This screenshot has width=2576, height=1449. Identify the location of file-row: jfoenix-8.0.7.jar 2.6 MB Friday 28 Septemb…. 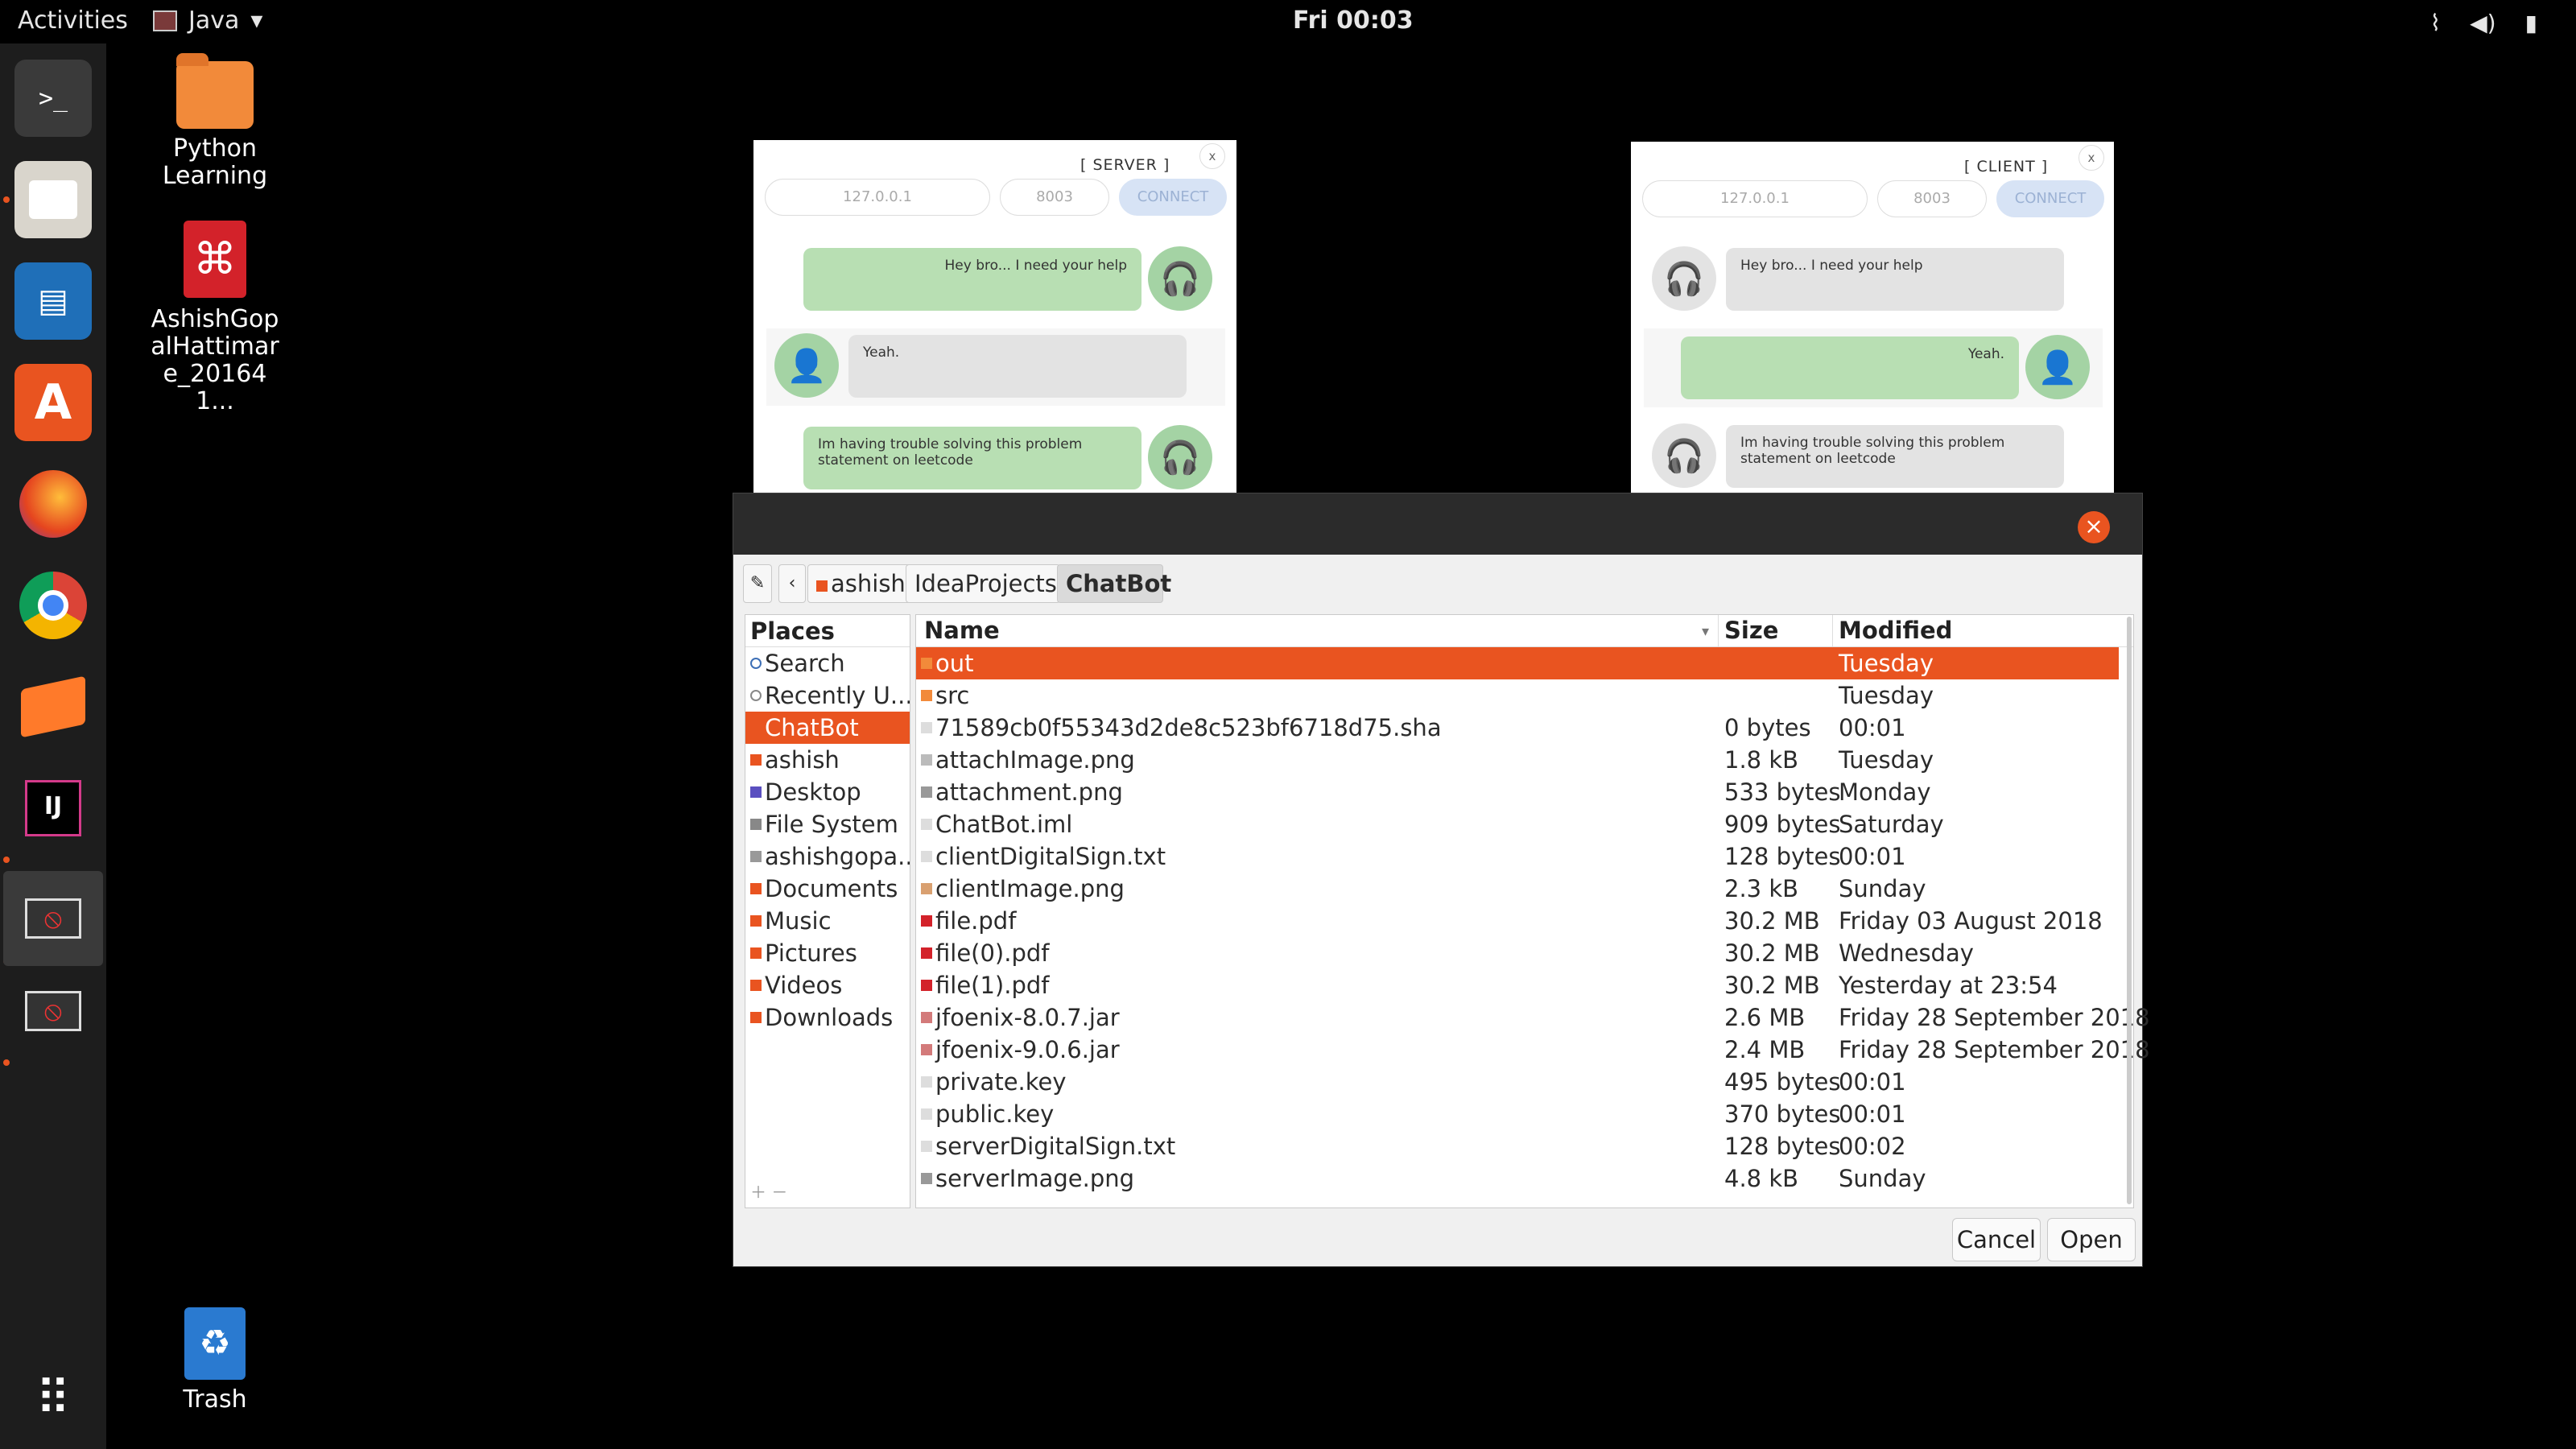
(1533, 1017).